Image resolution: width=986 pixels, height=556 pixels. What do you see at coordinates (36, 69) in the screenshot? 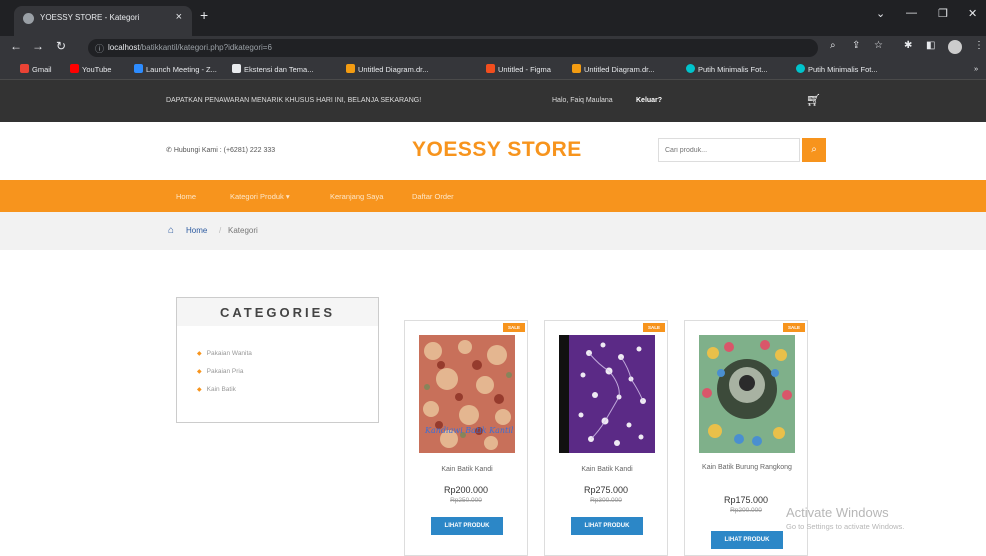
I see `bookmark-gmail: Gmail` at bounding box center [36, 69].